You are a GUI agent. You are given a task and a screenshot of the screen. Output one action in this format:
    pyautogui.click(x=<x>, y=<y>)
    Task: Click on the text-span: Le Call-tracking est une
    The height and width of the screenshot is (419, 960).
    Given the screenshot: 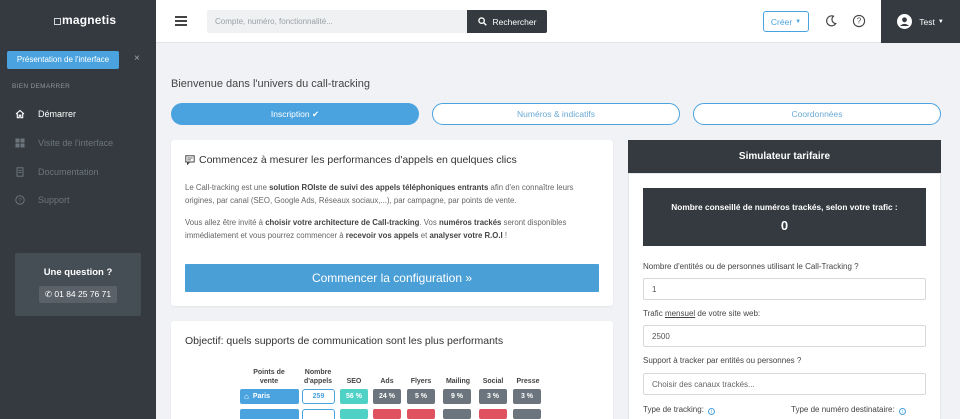 What is the action you would take?
    pyautogui.click(x=227, y=187)
    